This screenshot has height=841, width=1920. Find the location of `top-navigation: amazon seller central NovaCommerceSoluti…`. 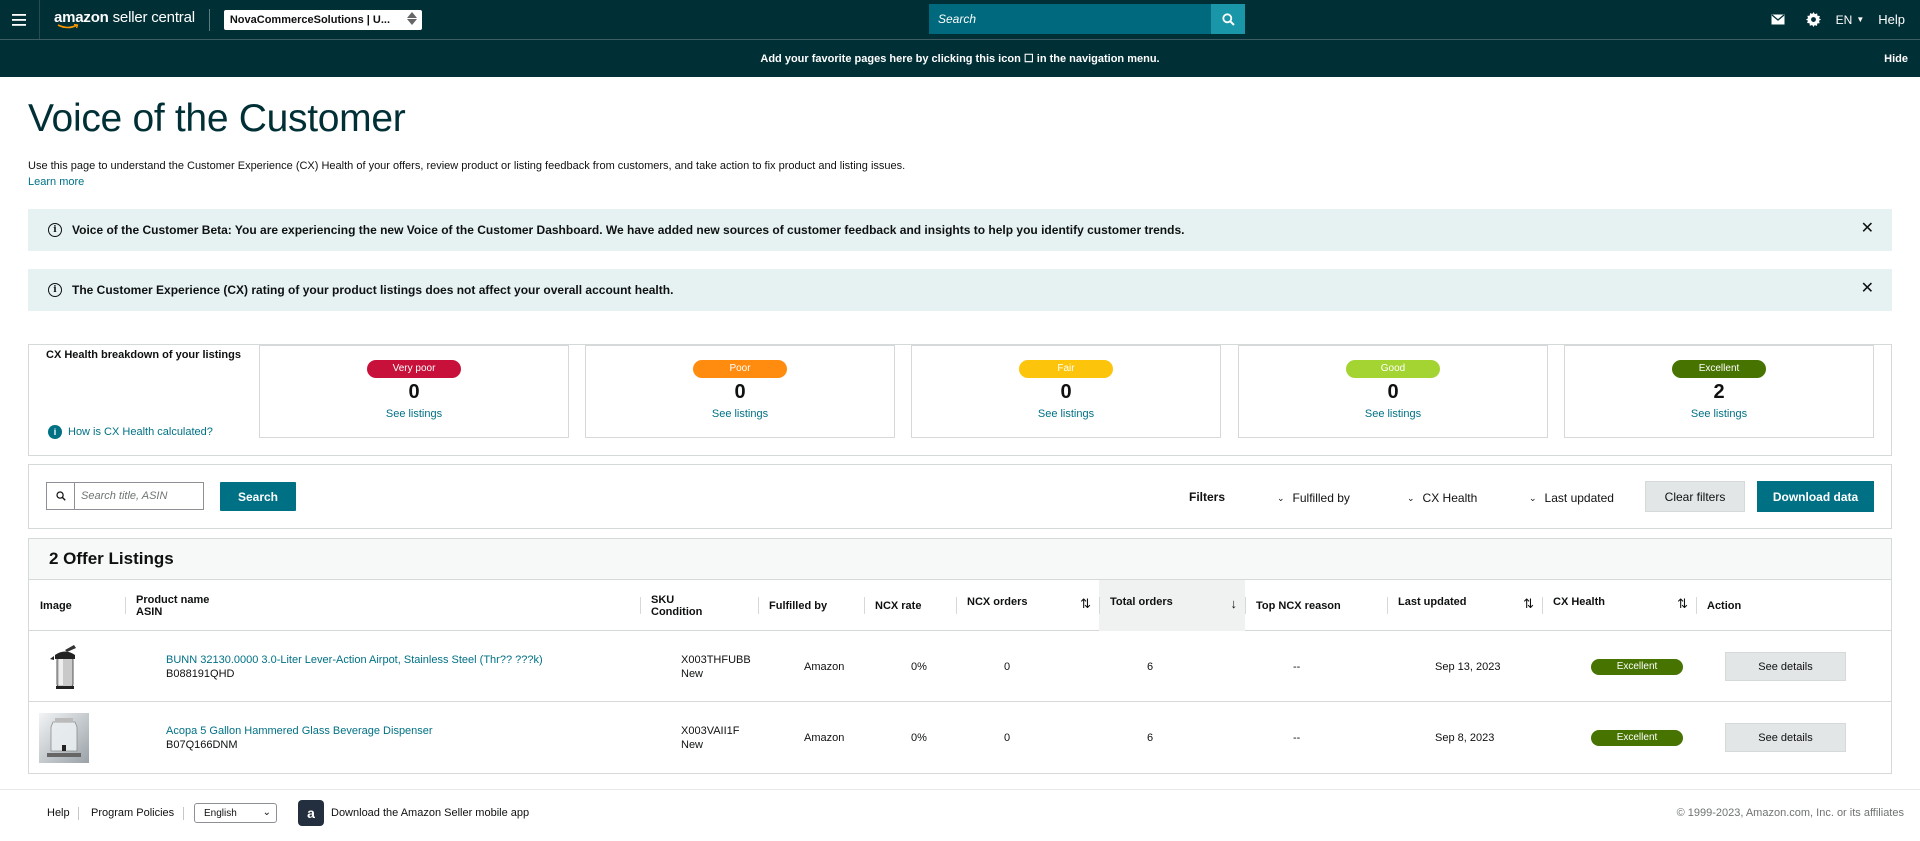

top-navigation: amazon seller central NovaCommerceSoluti… is located at coordinates (960, 19).